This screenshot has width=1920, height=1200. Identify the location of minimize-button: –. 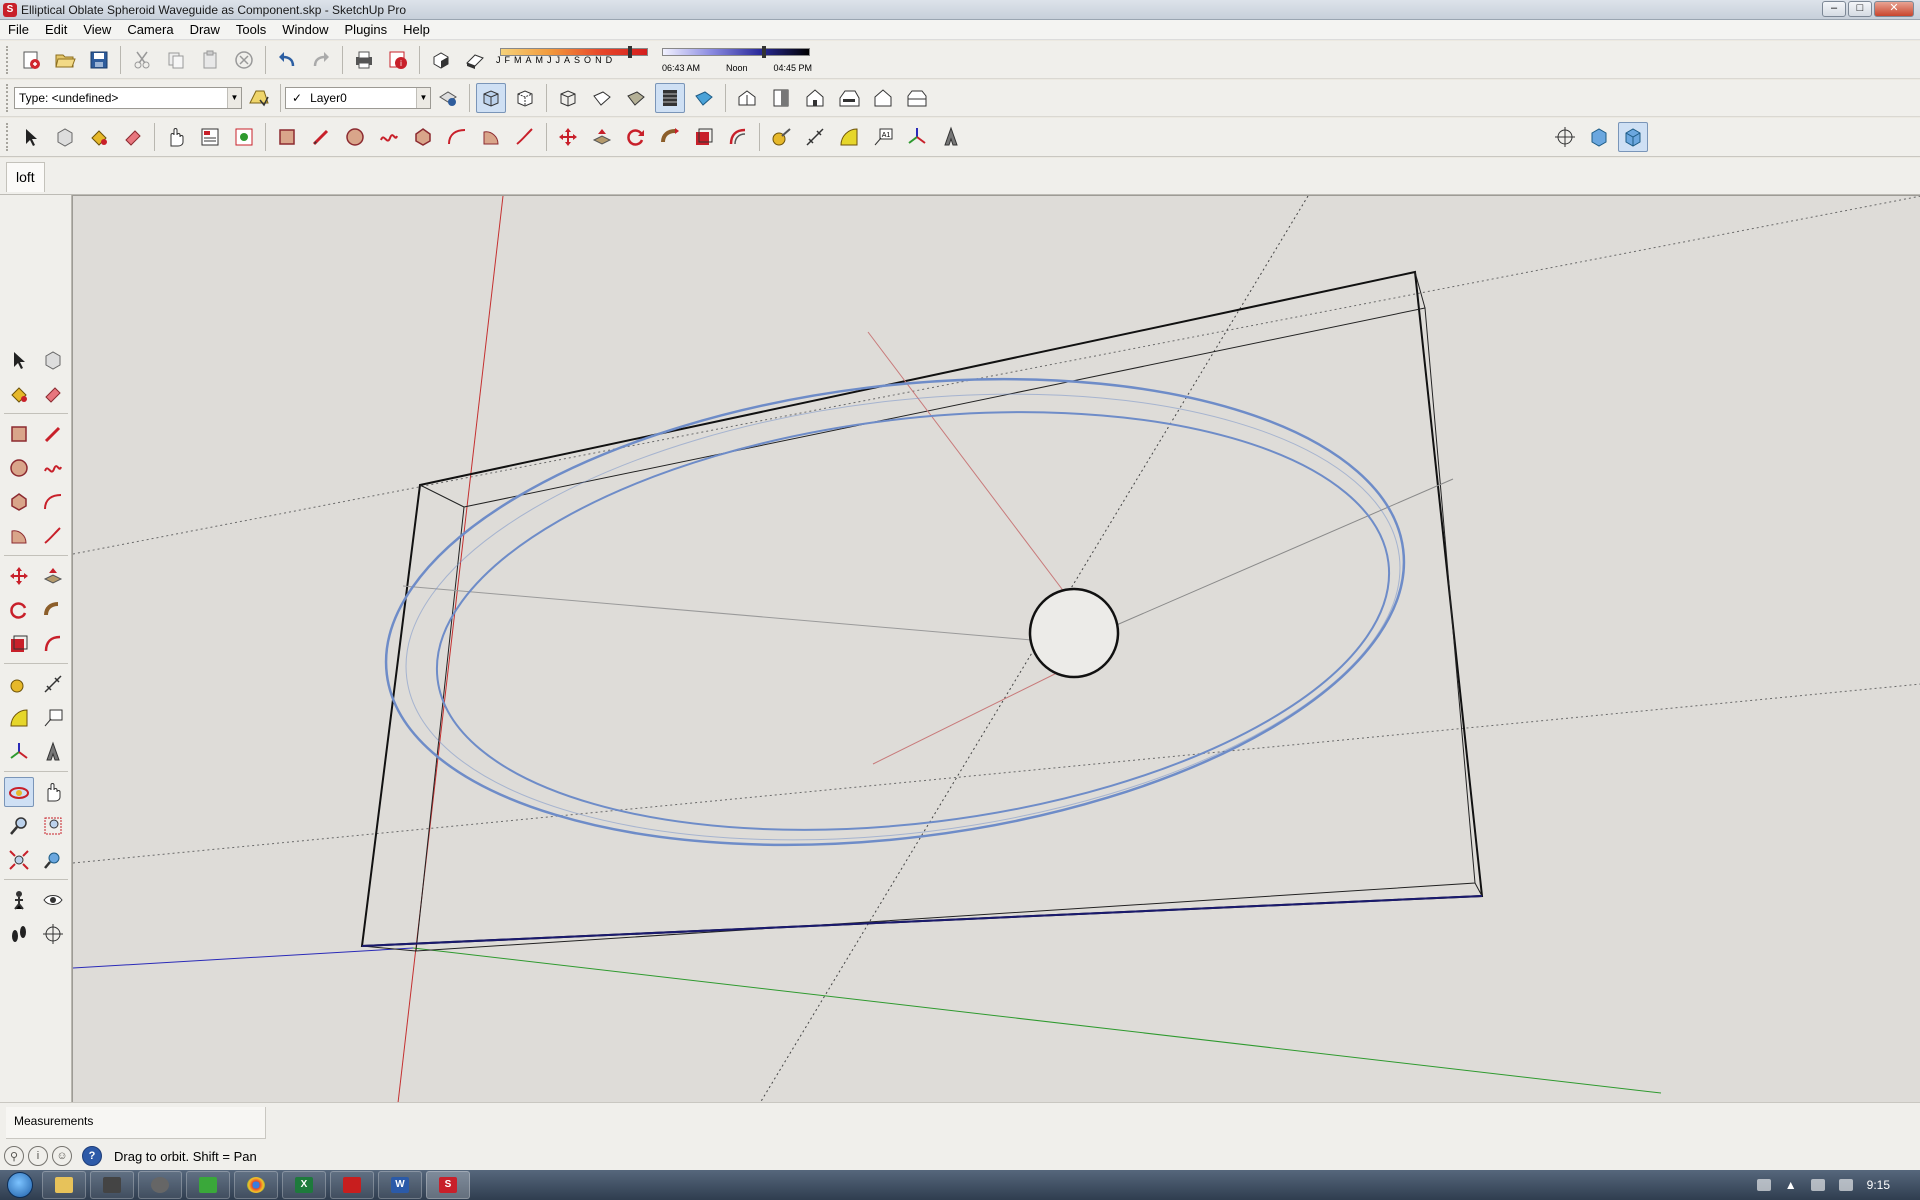
(1834, 9).